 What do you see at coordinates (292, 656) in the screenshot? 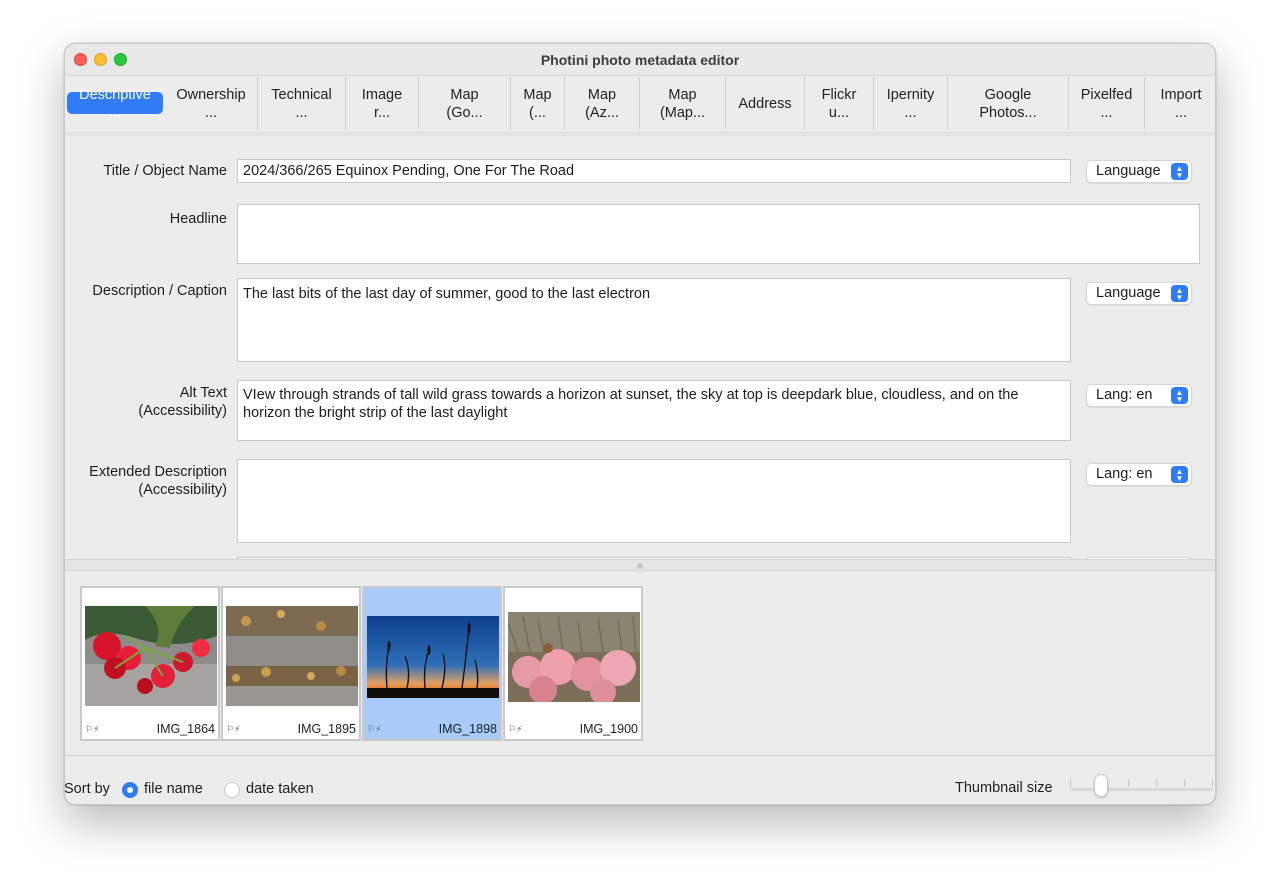
I see `photo-stone-steps` at bounding box center [292, 656].